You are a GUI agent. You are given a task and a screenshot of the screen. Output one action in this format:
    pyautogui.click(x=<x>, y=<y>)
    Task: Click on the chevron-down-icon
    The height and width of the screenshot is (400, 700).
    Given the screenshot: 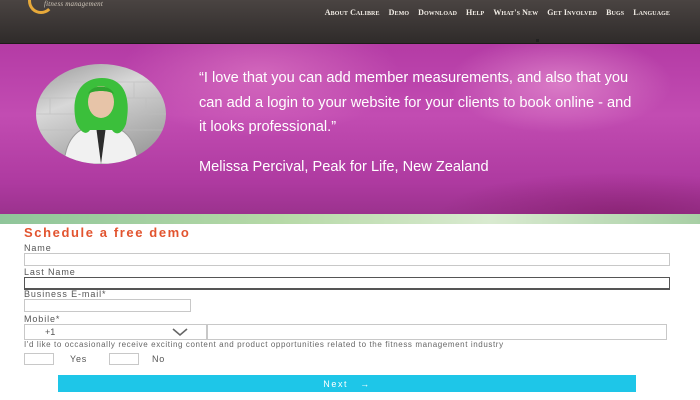 What is the action you would take?
    pyautogui.click(x=180, y=332)
    